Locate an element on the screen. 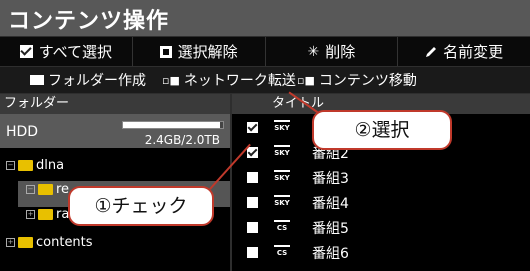 Image resolution: width=530 pixels, height=271 pixels. tree-item-re: − re is located at coordinates (47, 189).